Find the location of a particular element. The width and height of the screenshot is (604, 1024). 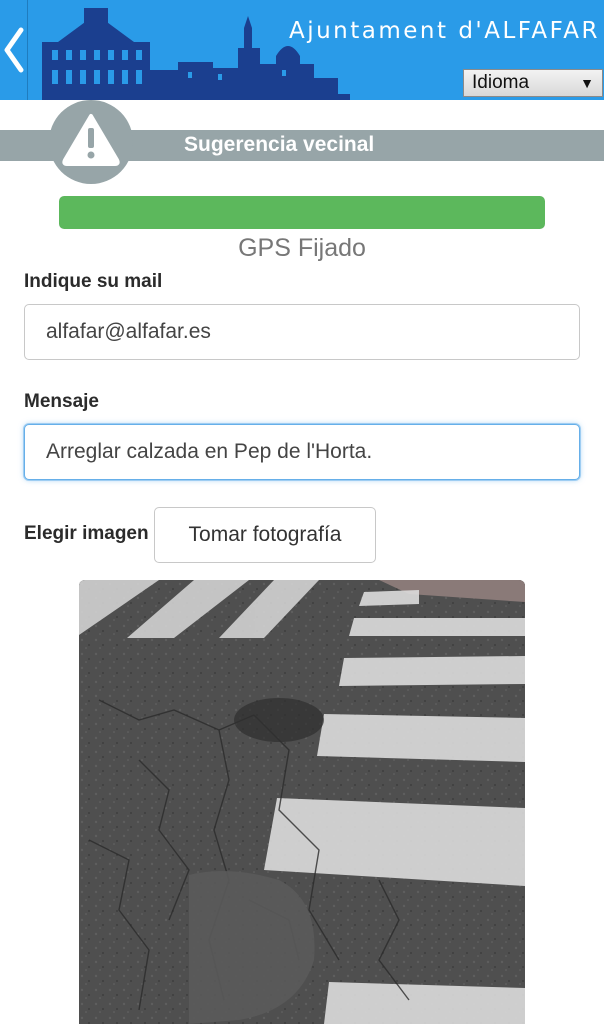

take-photo-button: Tomar fotografía is located at coordinates (265, 535).